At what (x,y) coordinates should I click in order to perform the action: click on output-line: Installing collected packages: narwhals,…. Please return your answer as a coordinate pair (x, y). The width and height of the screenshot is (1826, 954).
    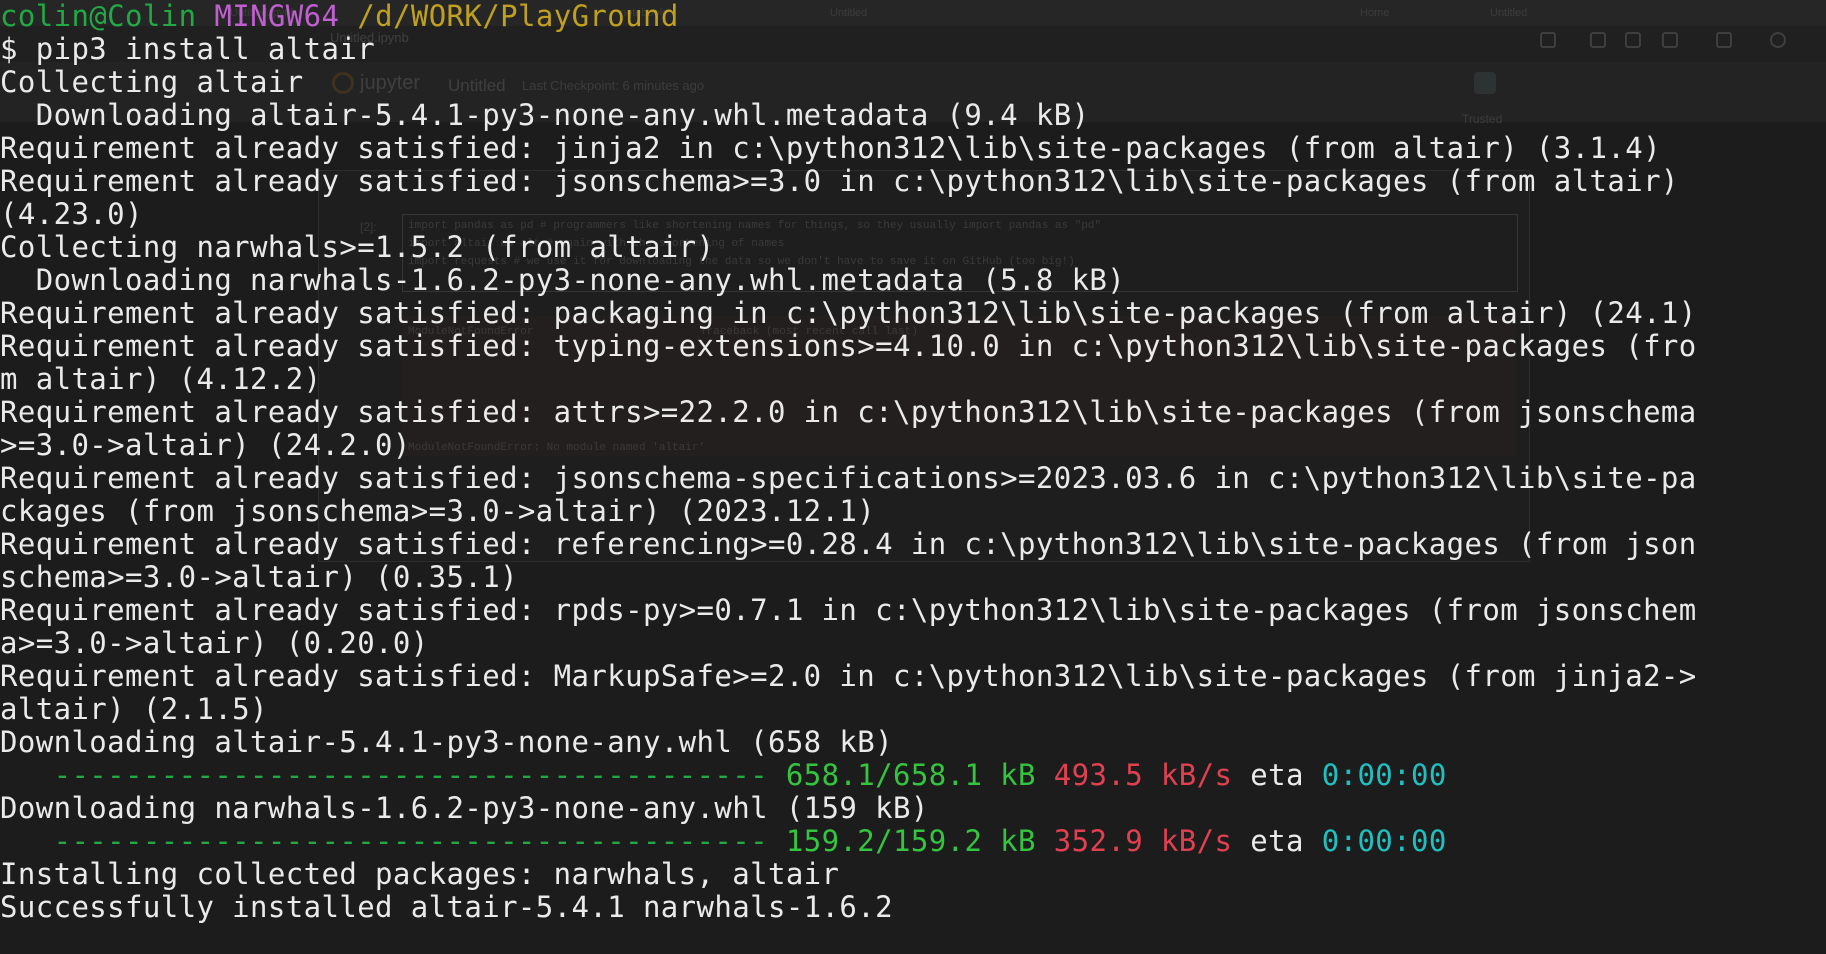
    Looking at the image, I should click on (420, 874).